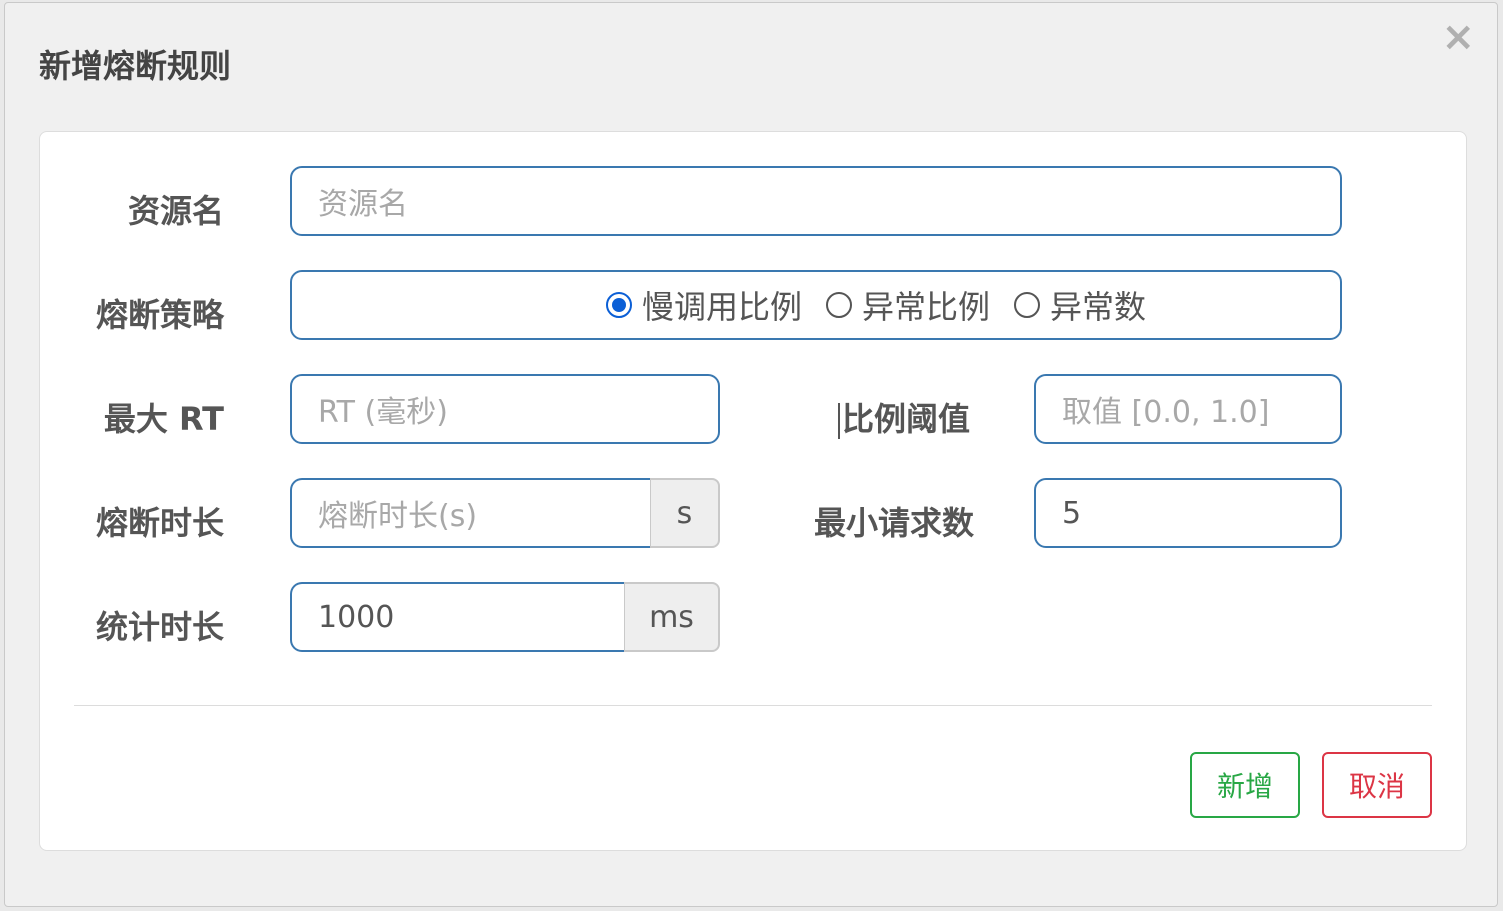 This screenshot has width=1503, height=911. I want to click on radio-error-ratio-label: 异常比例, so click(925, 307).